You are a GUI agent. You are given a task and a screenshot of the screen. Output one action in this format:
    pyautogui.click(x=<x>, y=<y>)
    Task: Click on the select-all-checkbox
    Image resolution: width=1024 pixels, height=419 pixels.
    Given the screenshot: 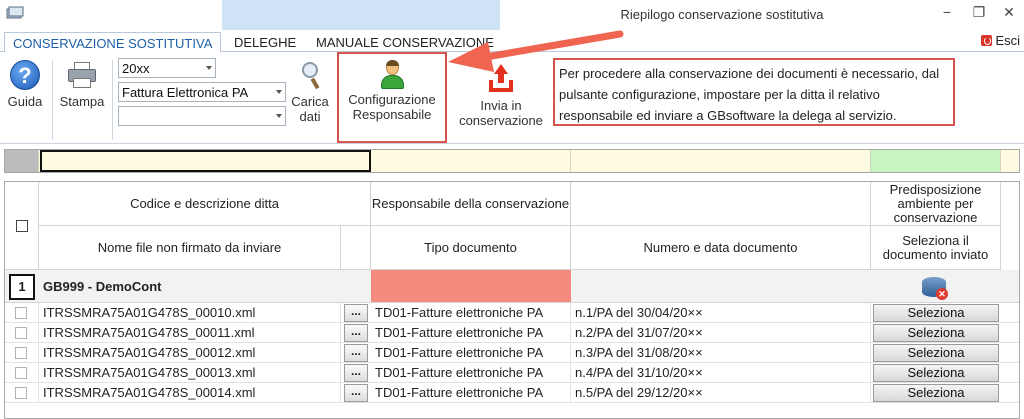 What is the action you would take?
    pyautogui.click(x=21, y=225)
    